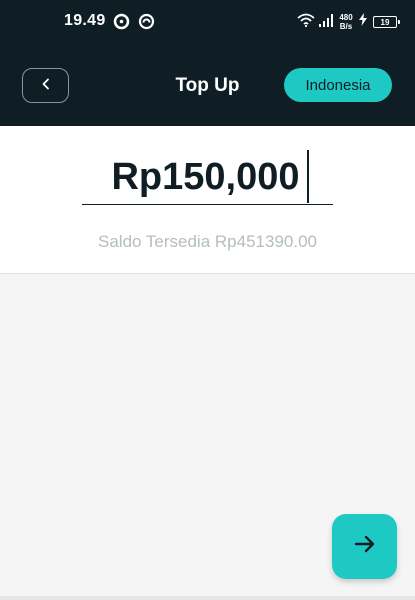 The width and height of the screenshot is (415, 600). I want to click on arrow-right-icon, so click(365, 546).